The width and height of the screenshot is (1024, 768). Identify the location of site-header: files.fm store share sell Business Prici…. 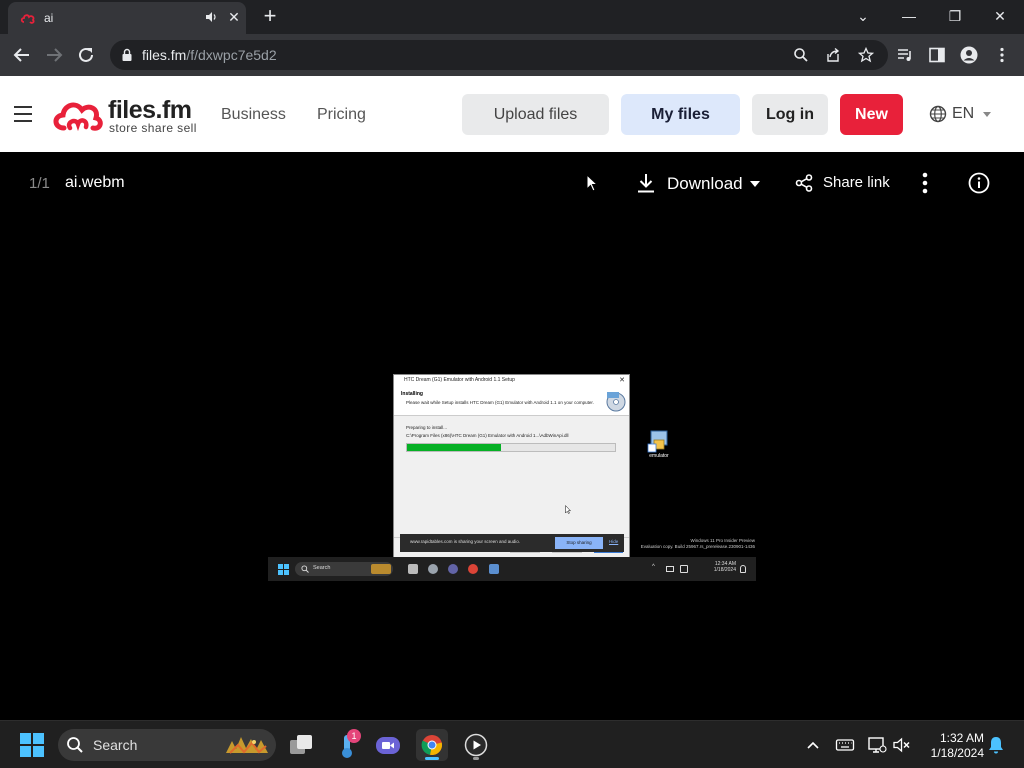
(512, 114).